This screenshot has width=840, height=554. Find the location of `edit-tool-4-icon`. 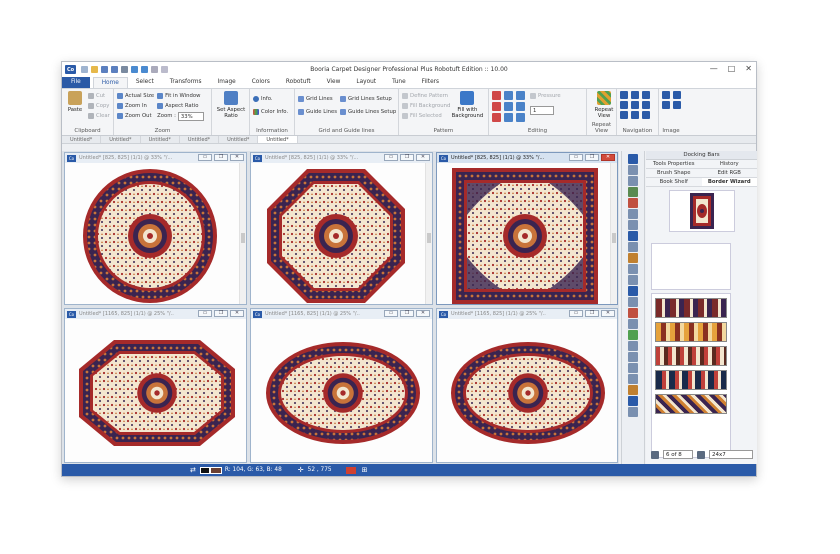

edit-tool-4-icon is located at coordinates (496, 106).